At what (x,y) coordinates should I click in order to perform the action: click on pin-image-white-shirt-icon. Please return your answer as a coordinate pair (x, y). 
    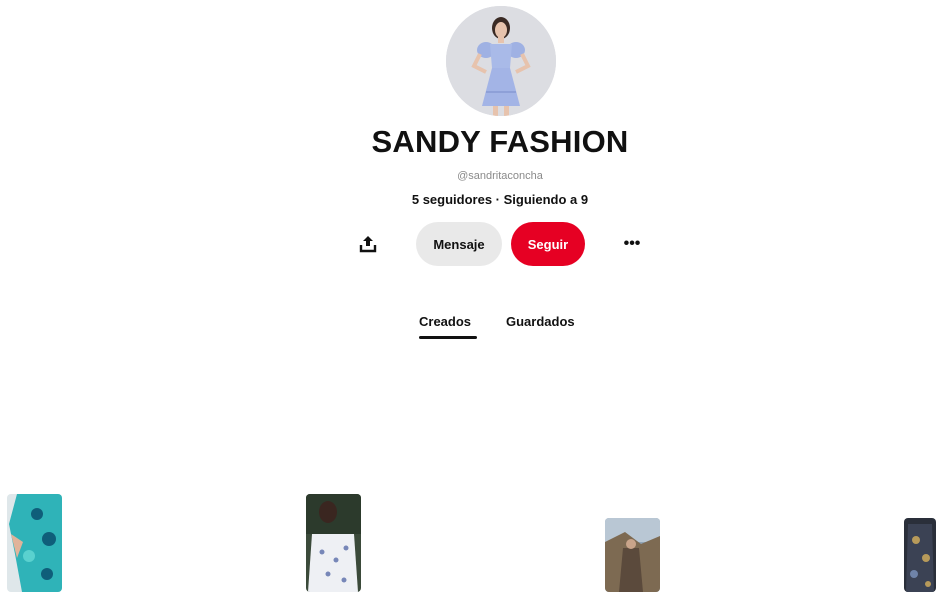
    Looking at the image, I should click on (333, 543).